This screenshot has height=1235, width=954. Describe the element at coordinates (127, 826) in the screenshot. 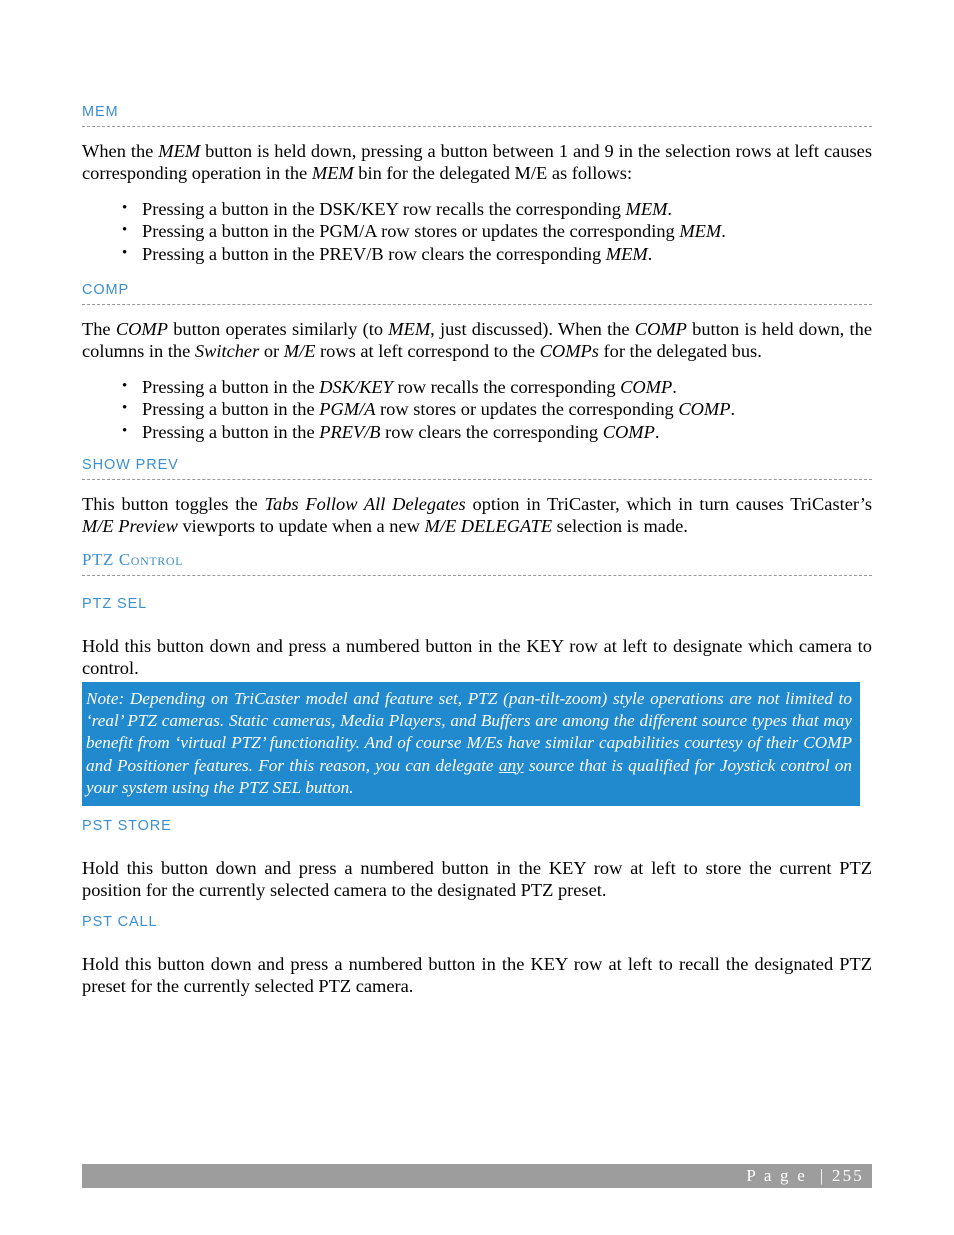

I see `heading-pst-store: PST STORE` at that location.